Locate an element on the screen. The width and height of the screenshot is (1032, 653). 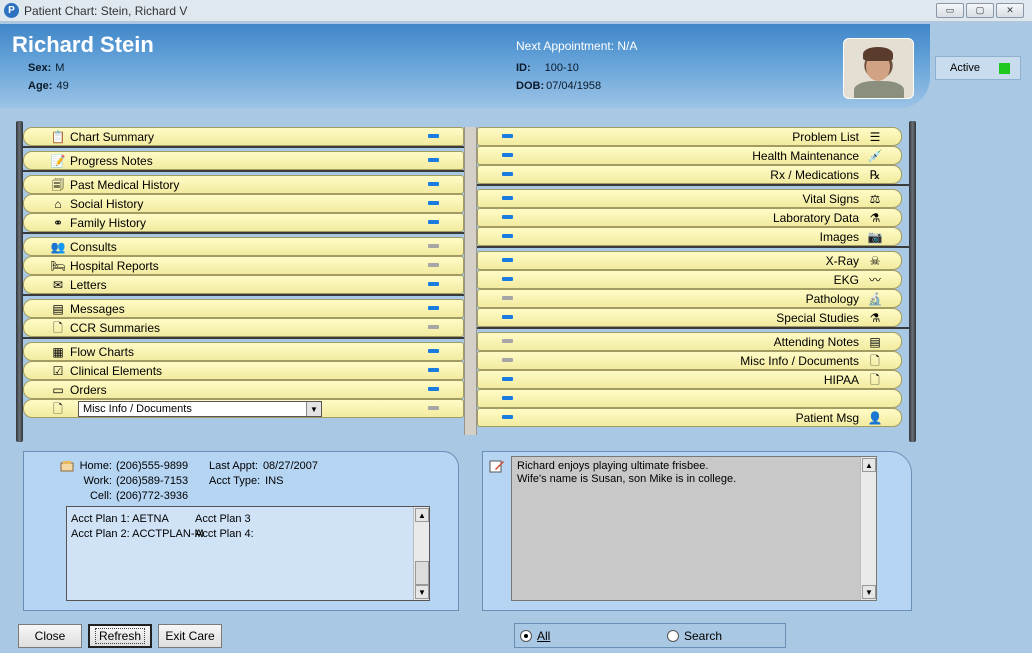
radio-all-indicator is located at coordinates (526, 636).